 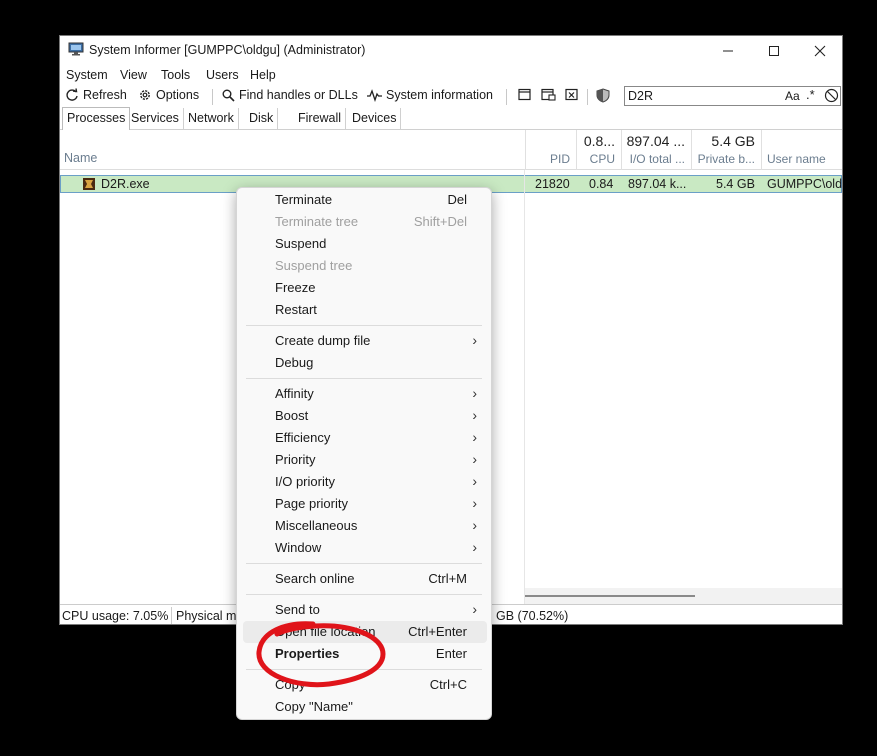 I want to click on menu-item-affinity: Affinity ›, so click(x=365, y=394).